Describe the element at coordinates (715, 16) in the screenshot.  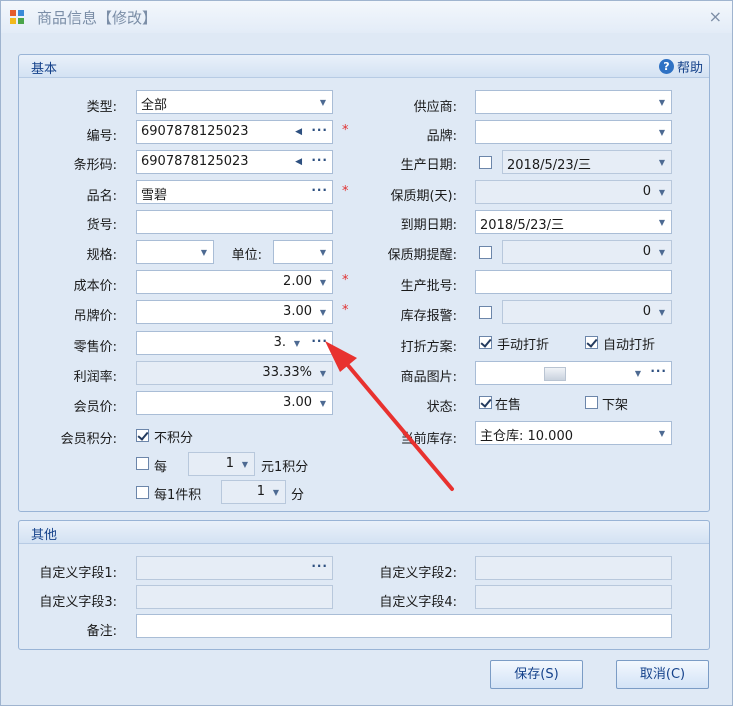
I see `close-icon: ×` at that location.